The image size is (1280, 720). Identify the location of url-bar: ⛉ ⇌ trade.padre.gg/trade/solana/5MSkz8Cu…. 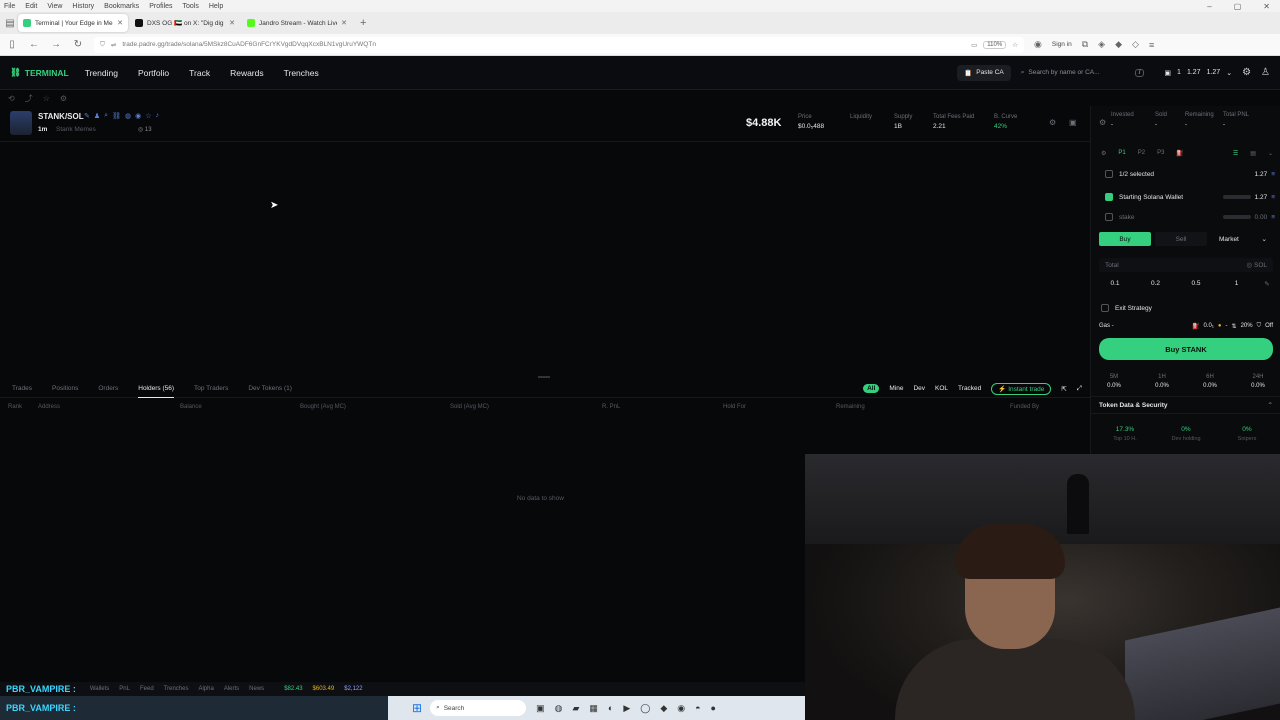
(559, 44).